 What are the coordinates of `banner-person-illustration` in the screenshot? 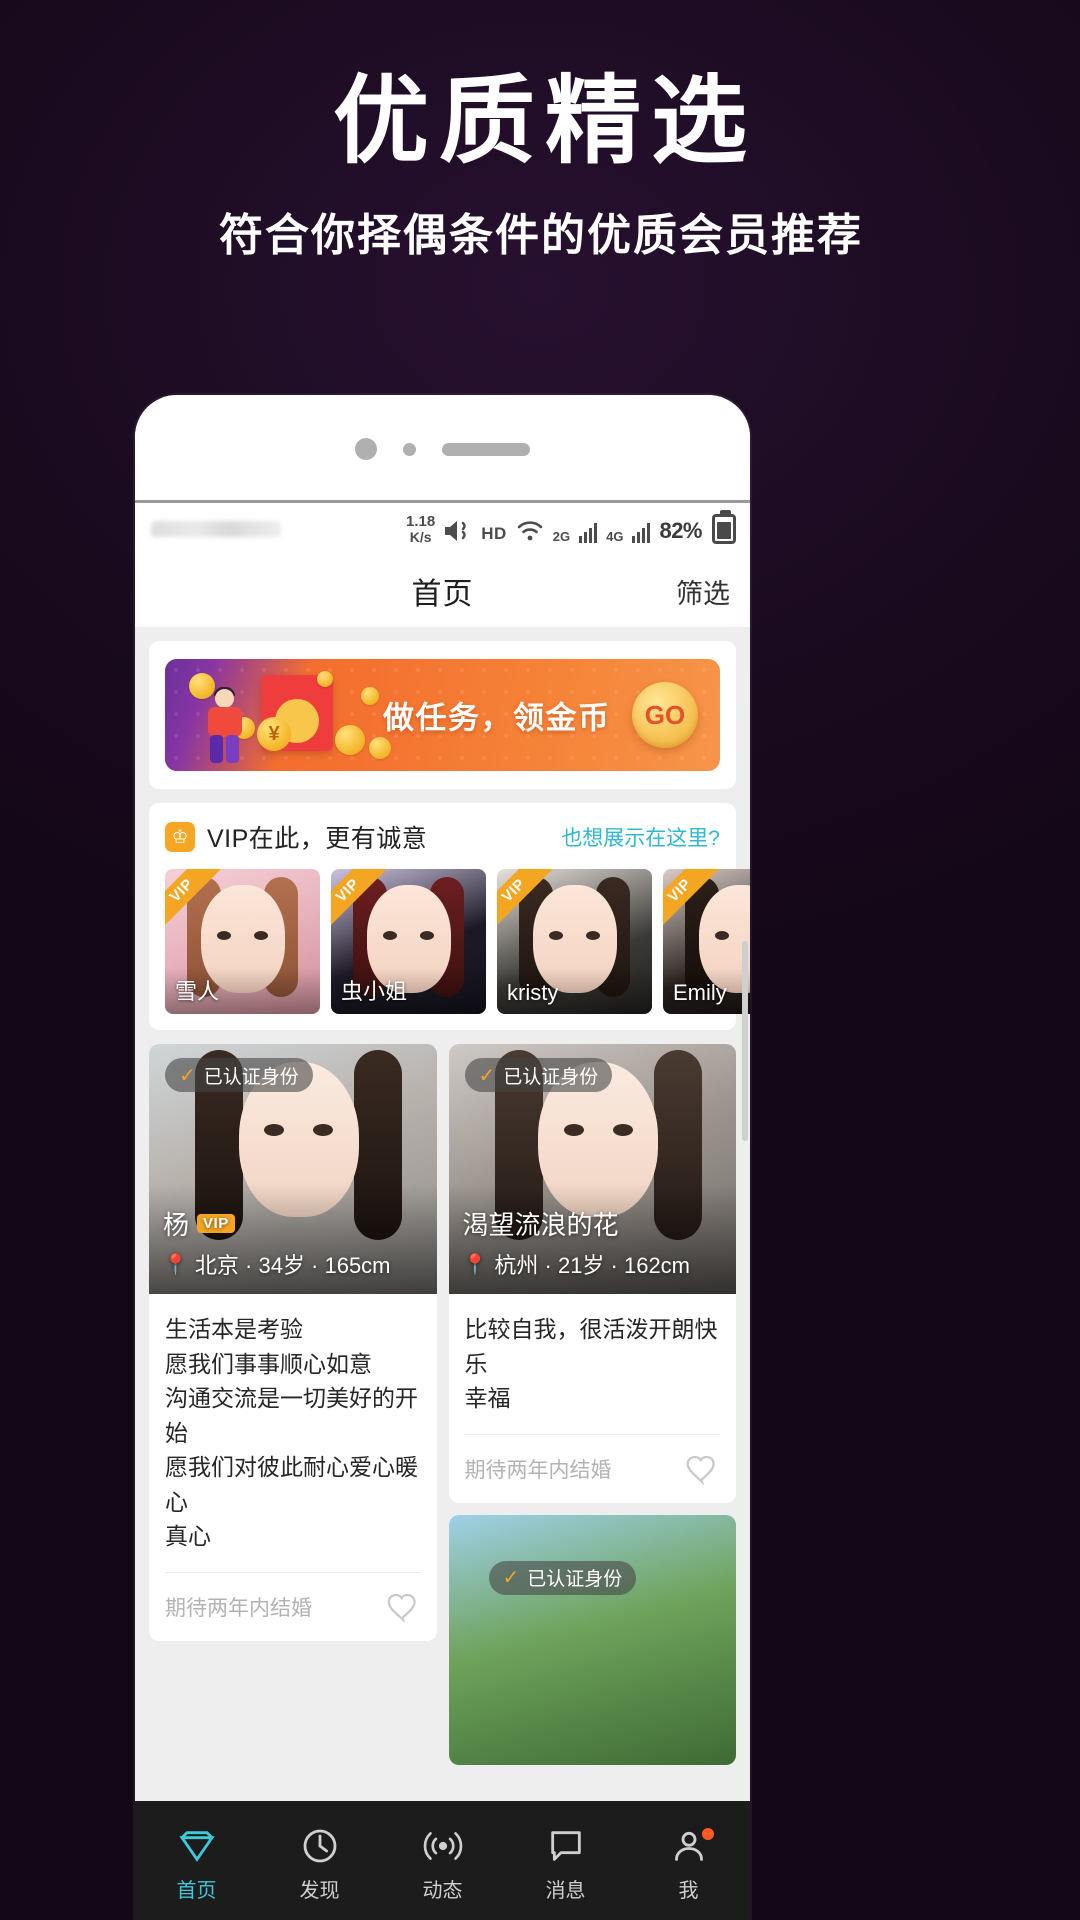 It's located at (227, 726).